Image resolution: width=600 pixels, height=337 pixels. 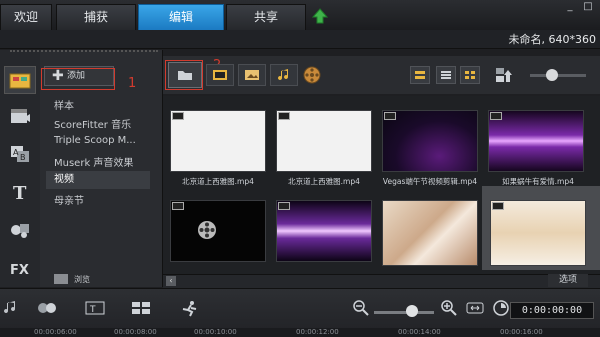 What do you see at coordinates (207, 230) in the screenshot?
I see `film-reel-icon` at bounding box center [207, 230].